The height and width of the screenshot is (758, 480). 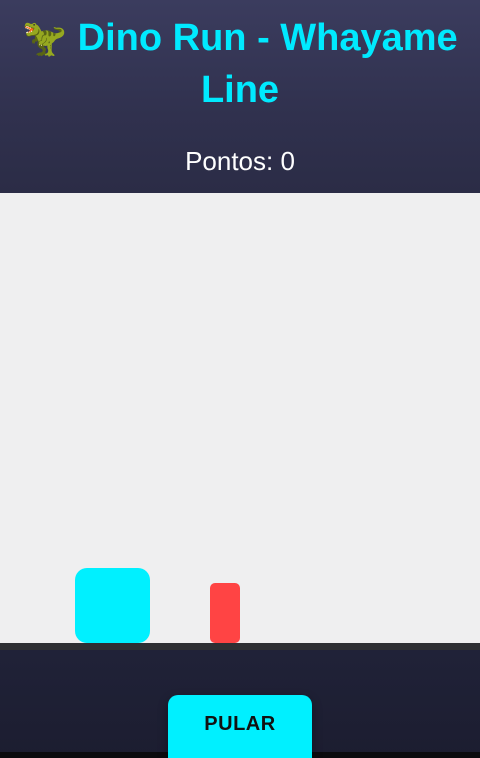 What do you see at coordinates (45, 37) in the screenshot?
I see `dinosaur-icon: 🦖` at bounding box center [45, 37].